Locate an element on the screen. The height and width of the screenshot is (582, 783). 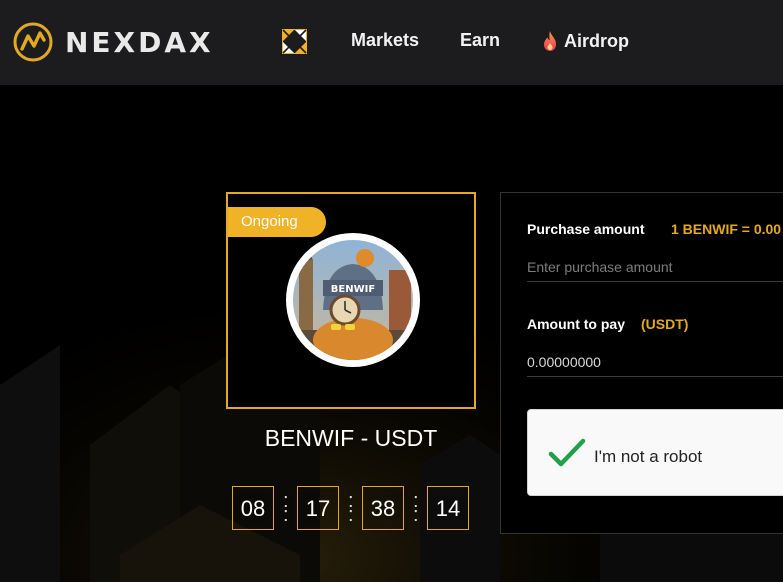
captcha-widget: I'm not a robot is located at coordinates (655, 452).